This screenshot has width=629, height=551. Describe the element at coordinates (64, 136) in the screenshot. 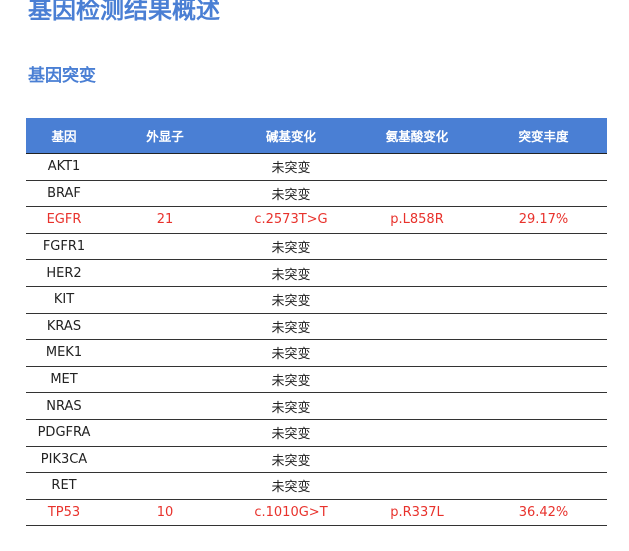

I see `header-gene: 基因` at that location.